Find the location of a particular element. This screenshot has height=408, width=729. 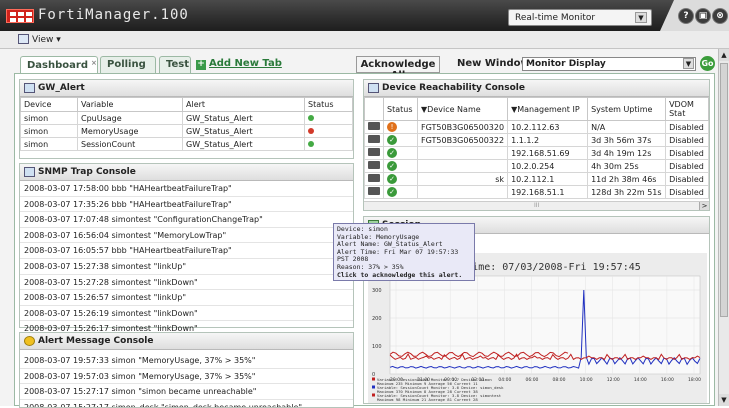

column-header: Variable is located at coordinates (130, 104).